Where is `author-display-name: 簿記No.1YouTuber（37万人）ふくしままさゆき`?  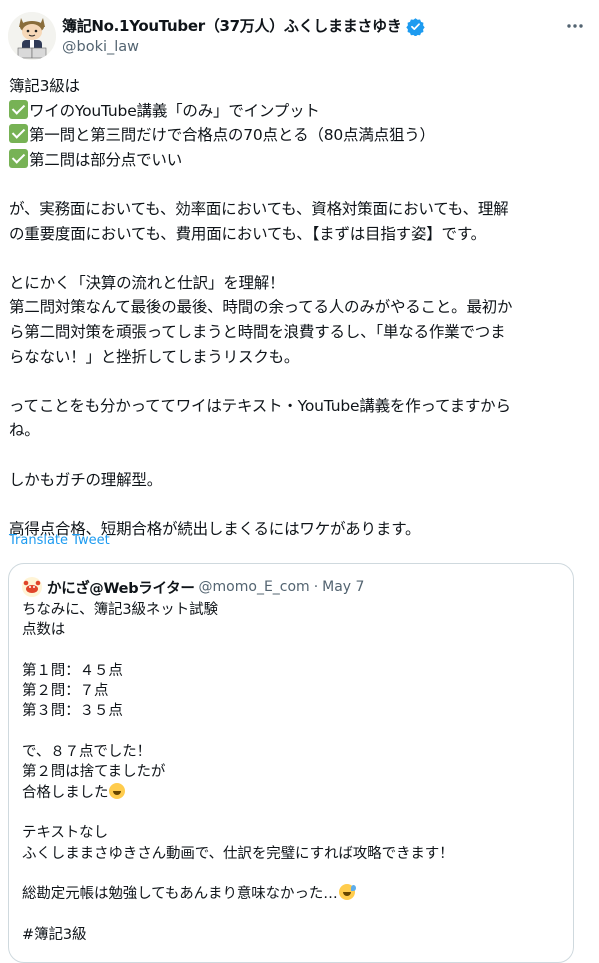
author-display-name: 簿記No.1YouTuber（37万人）ふくしままさゆき is located at coordinates (232, 26).